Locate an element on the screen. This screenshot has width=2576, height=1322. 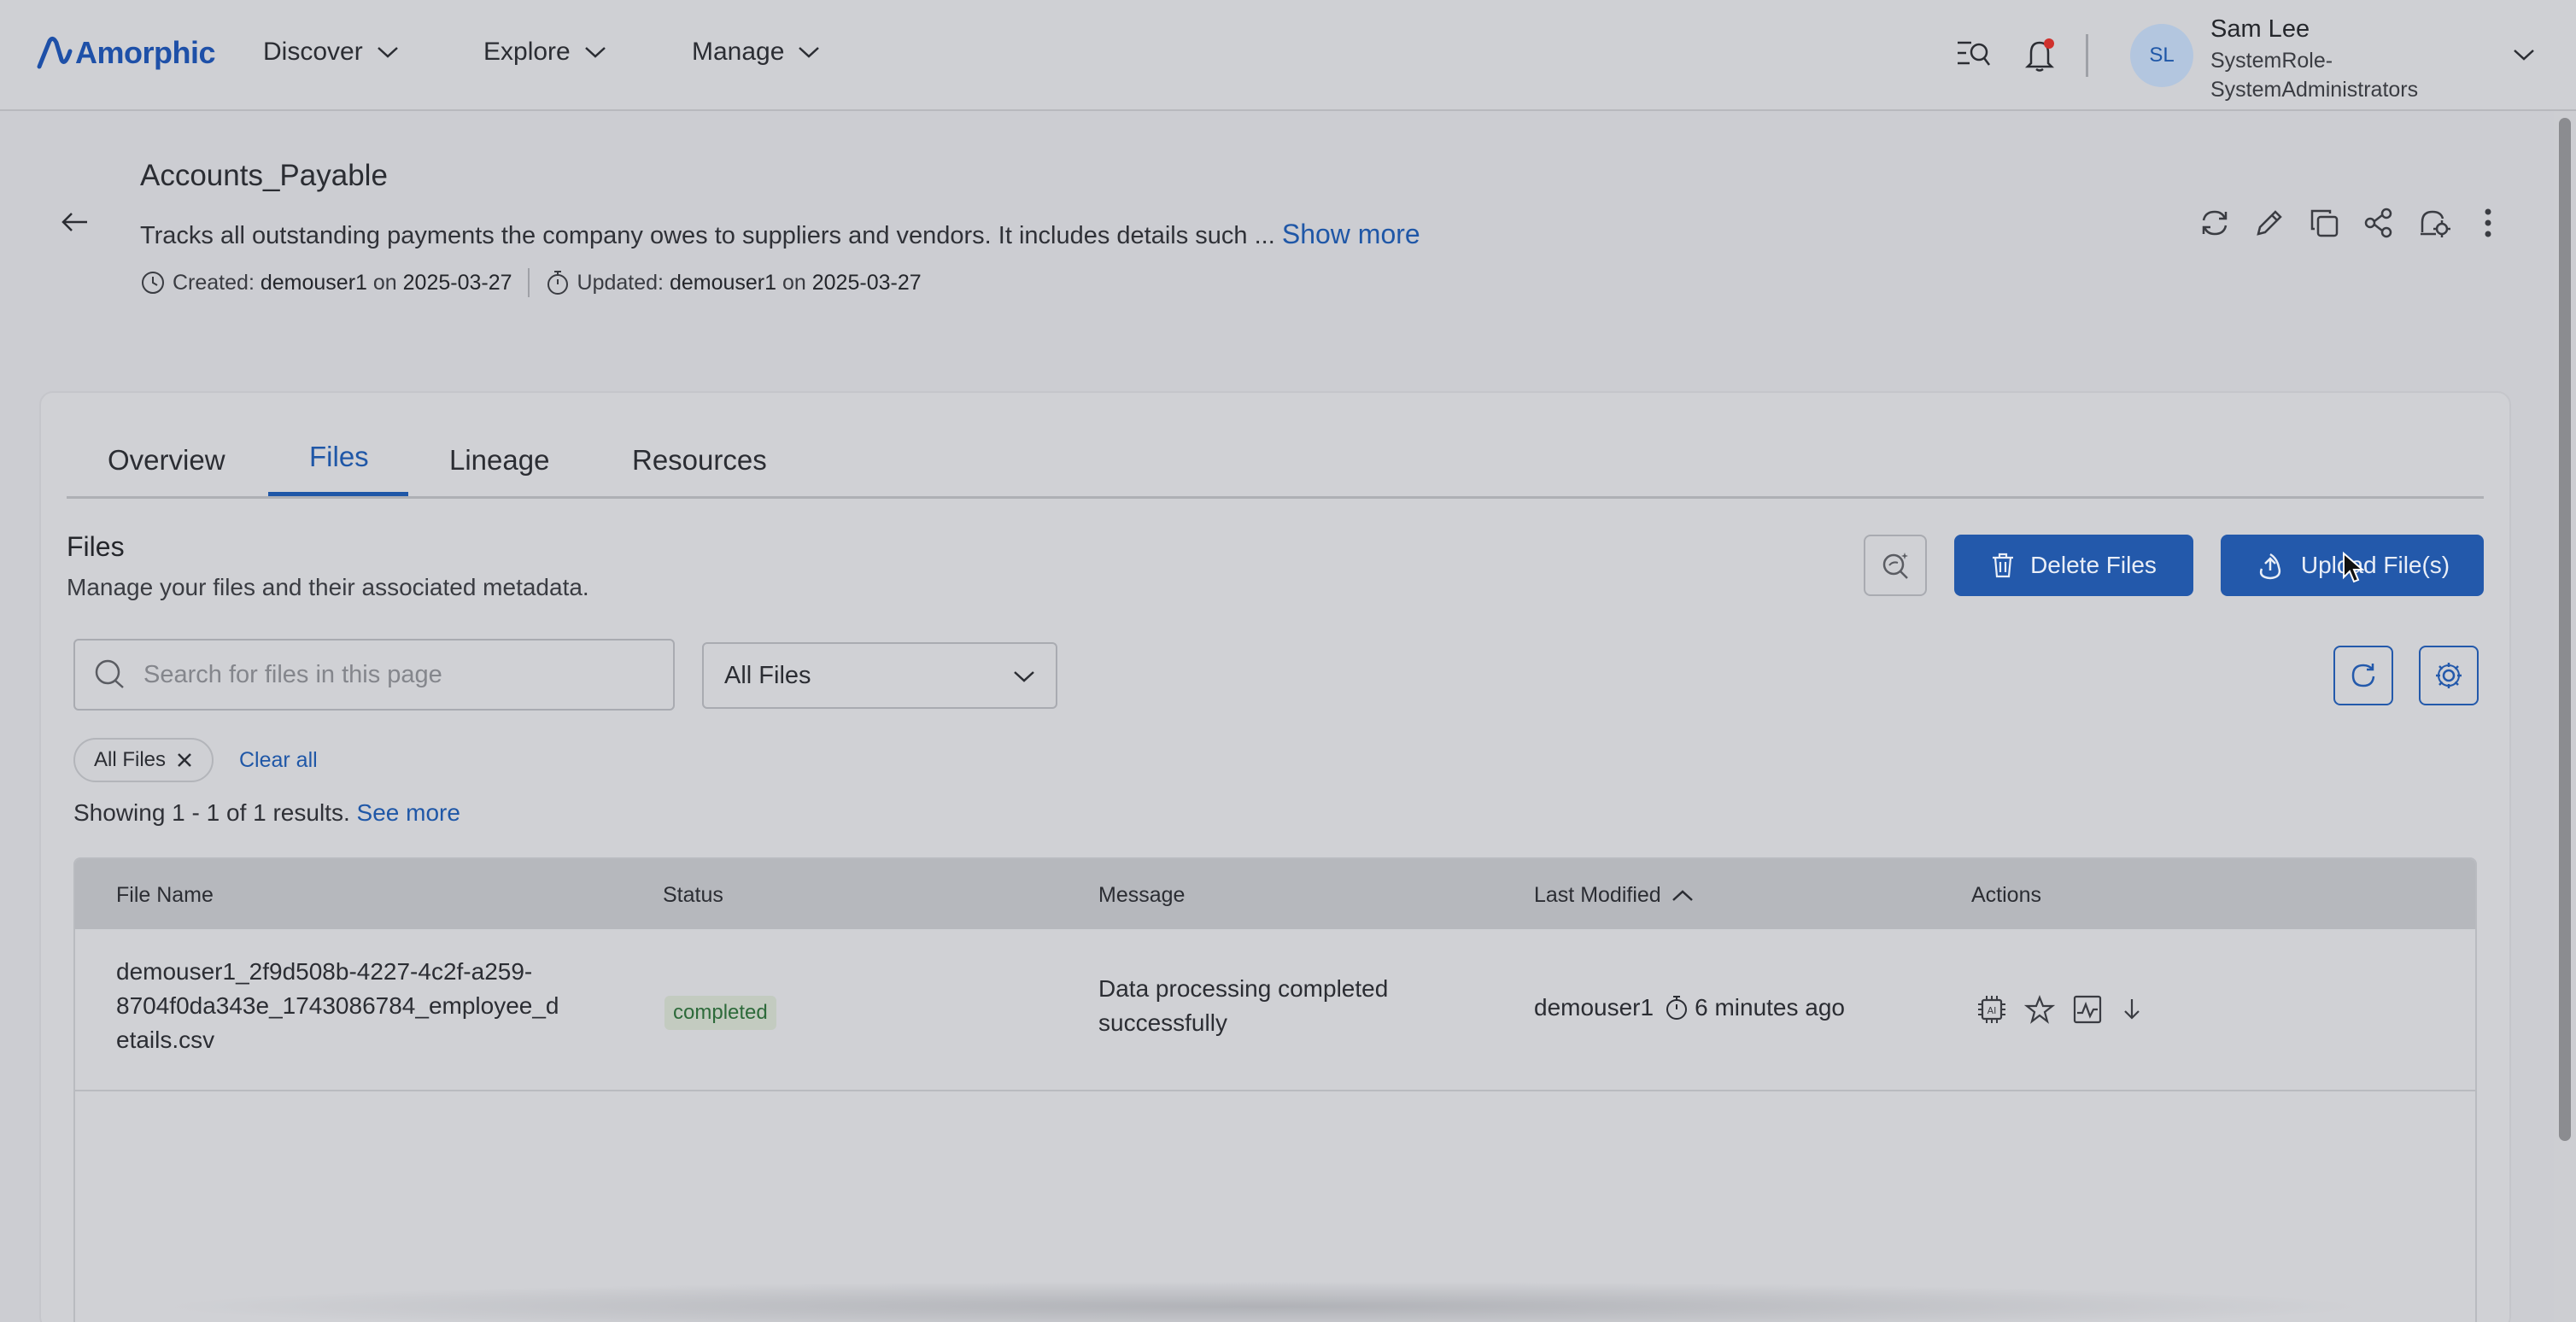
active-tab-indicator is located at coordinates (338, 494).